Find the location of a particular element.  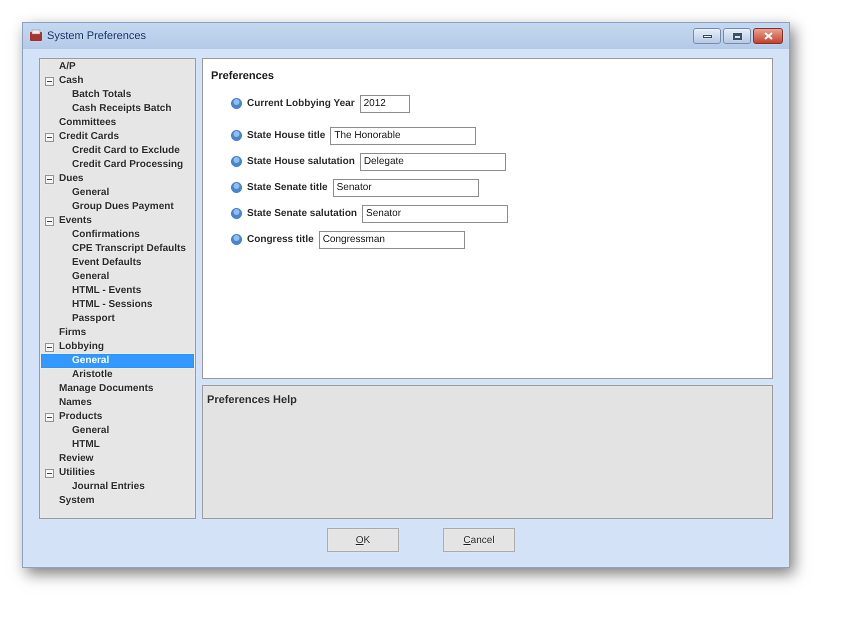

tree-item: HTML - Events is located at coordinates (106, 291).